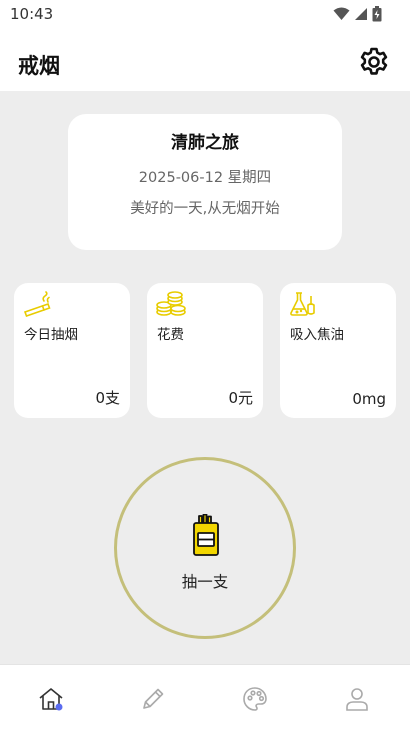 The image size is (410, 729). Describe the element at coordinates (205, 178) in the screenshot. I see `current-date: 2025-06-12 星期四` at that location.